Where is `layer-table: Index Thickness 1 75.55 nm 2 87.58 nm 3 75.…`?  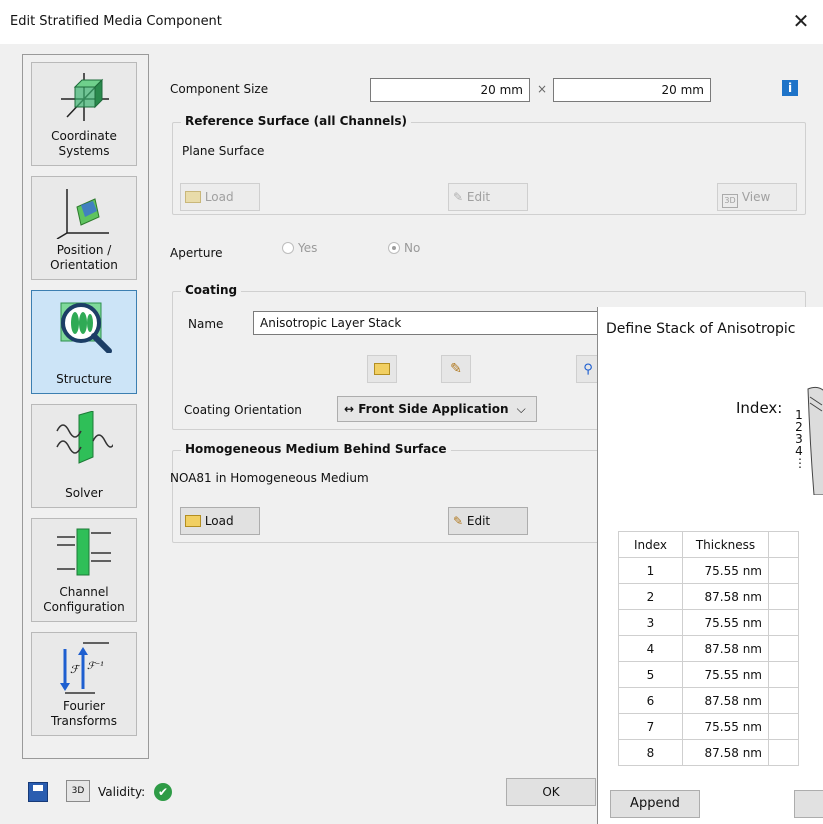
layer-table: Index Thickness 1 75.55 nm 2 87.58 nm 3 75.… is located at coordinates (708, 648).